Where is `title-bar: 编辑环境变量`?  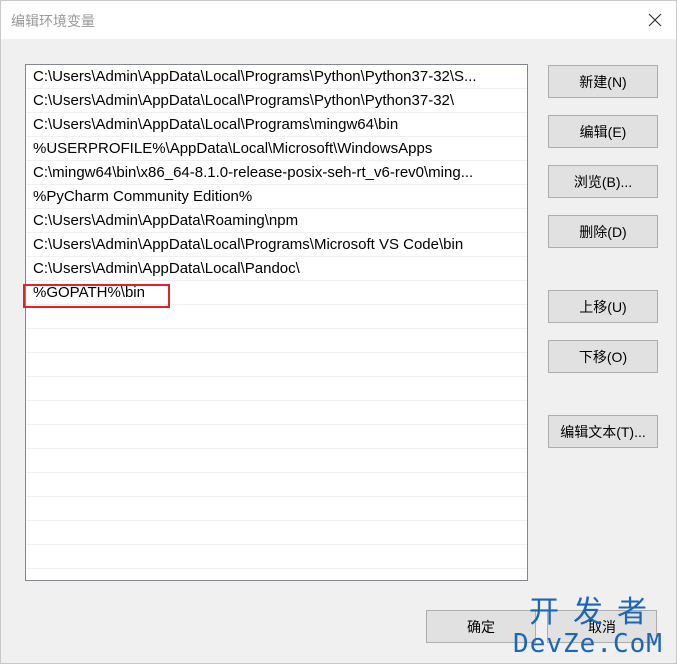 title-bar: 编辑环境变量 is located at coordinates (338, 20).